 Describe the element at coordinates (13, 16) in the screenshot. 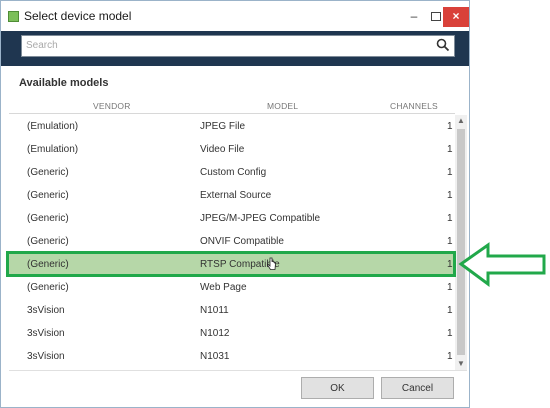

I see `device-app-icon` at that location.